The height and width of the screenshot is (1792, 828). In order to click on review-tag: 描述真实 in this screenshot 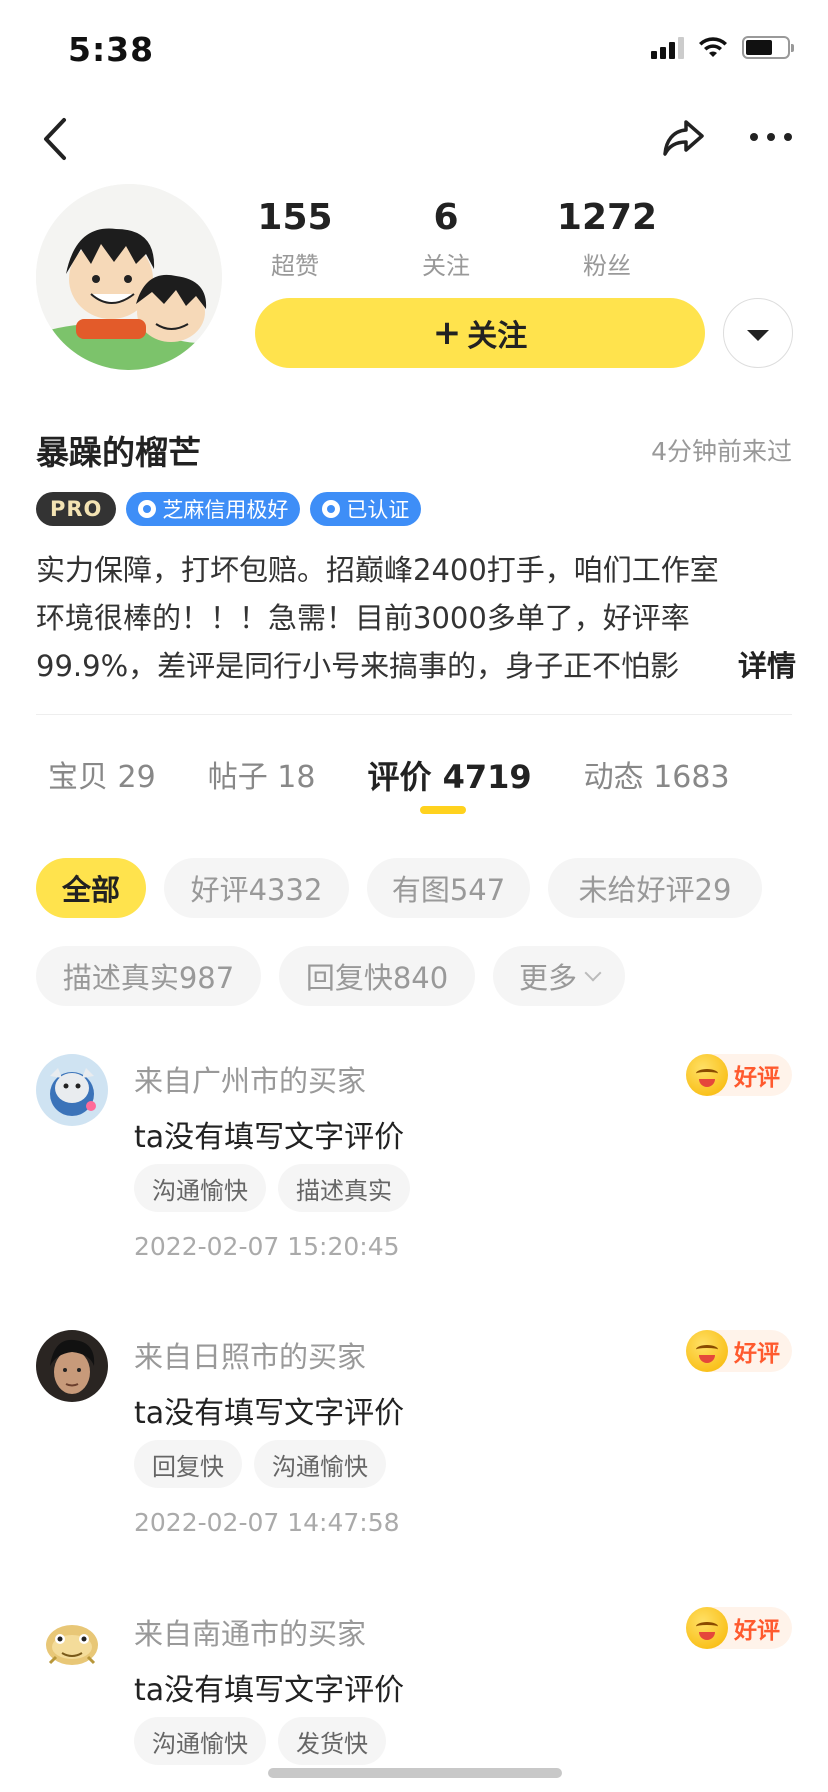, I will do `click(344, 1188)`.